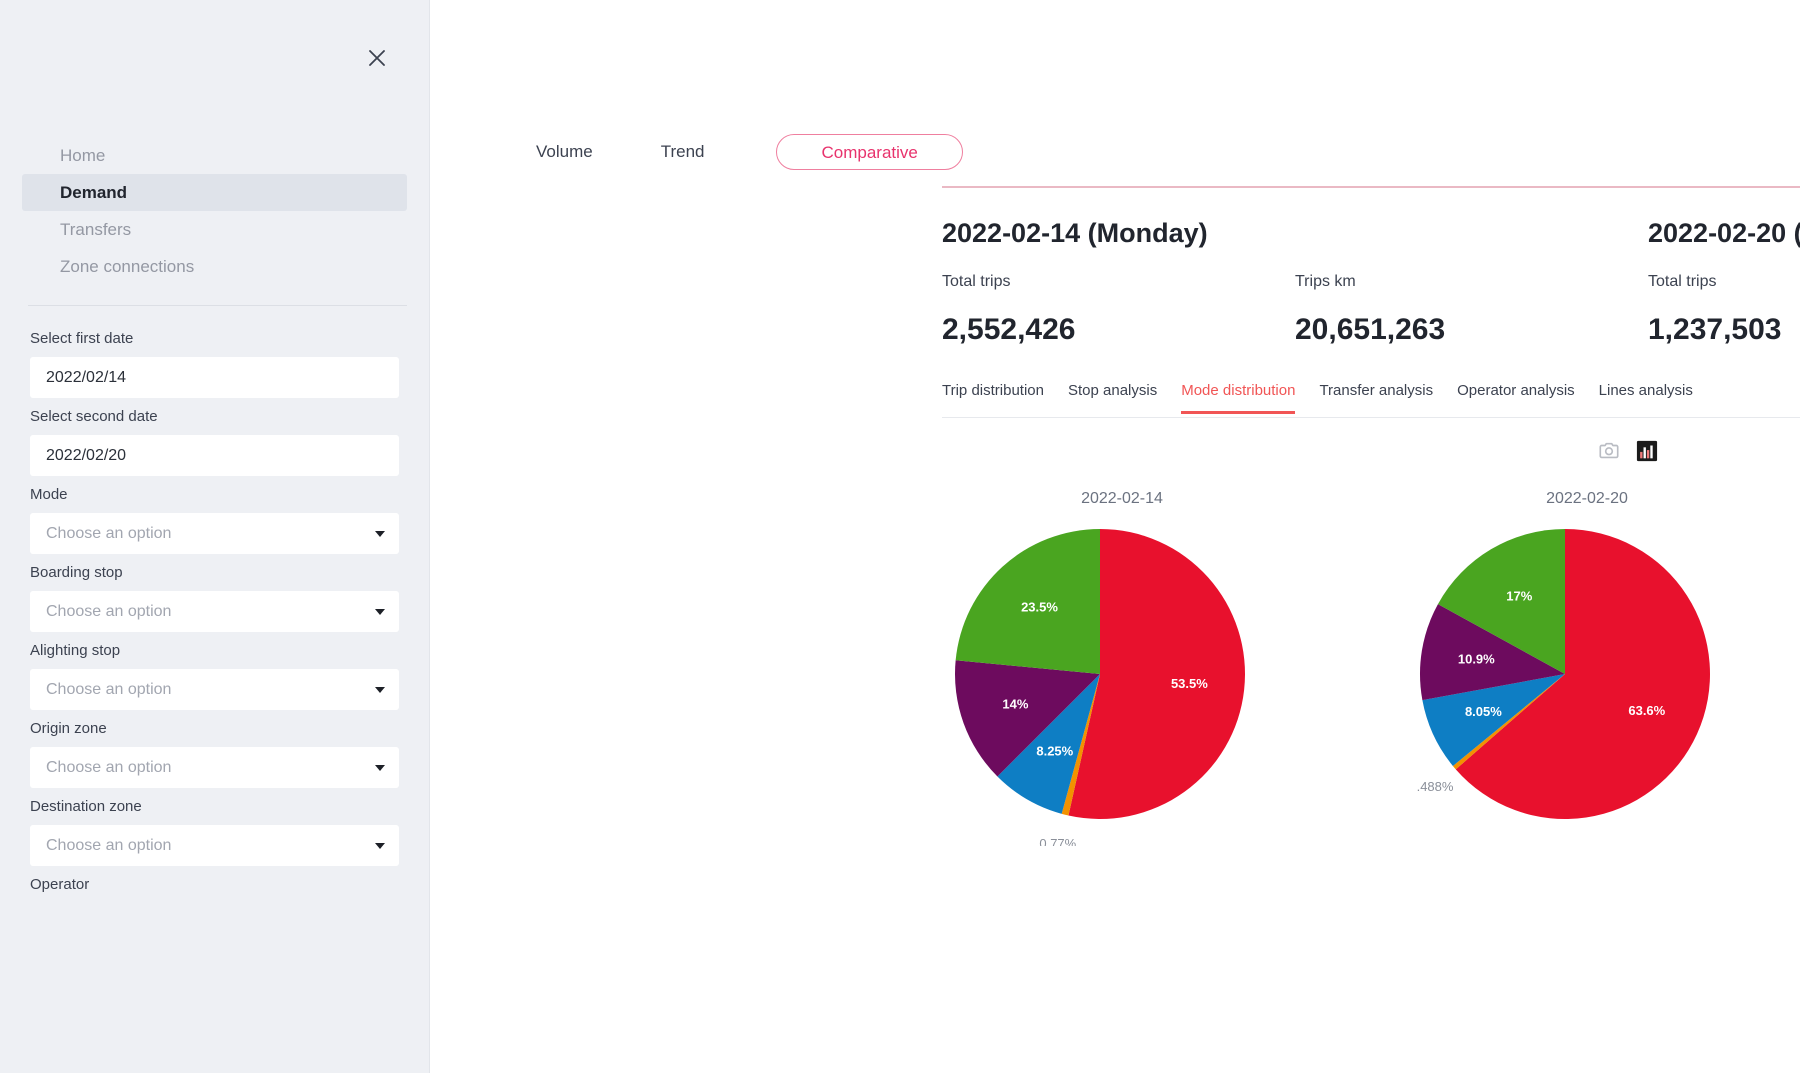 The image size is (1800, 1073). I want to click on filter-label-select-second-date: Select second date, so click(94, 416).